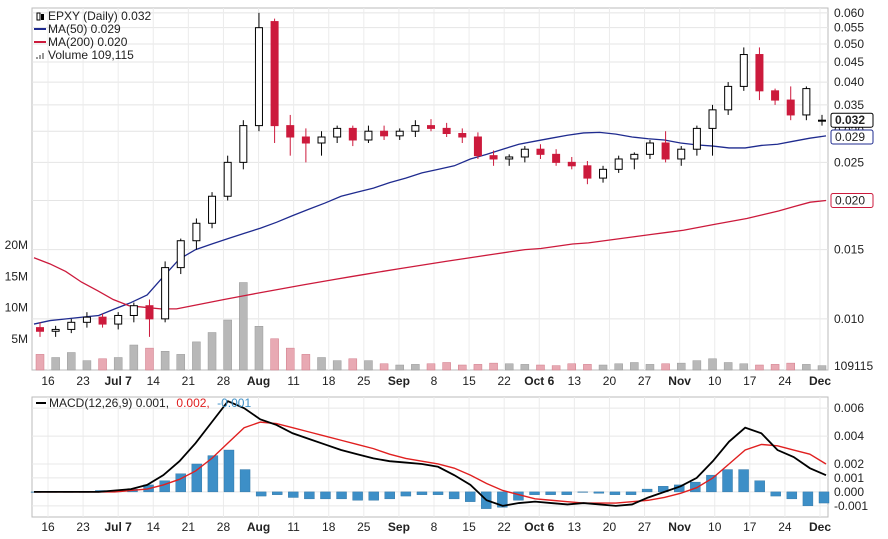  I want to click on x-tick-label: 22, so click(505, 381).